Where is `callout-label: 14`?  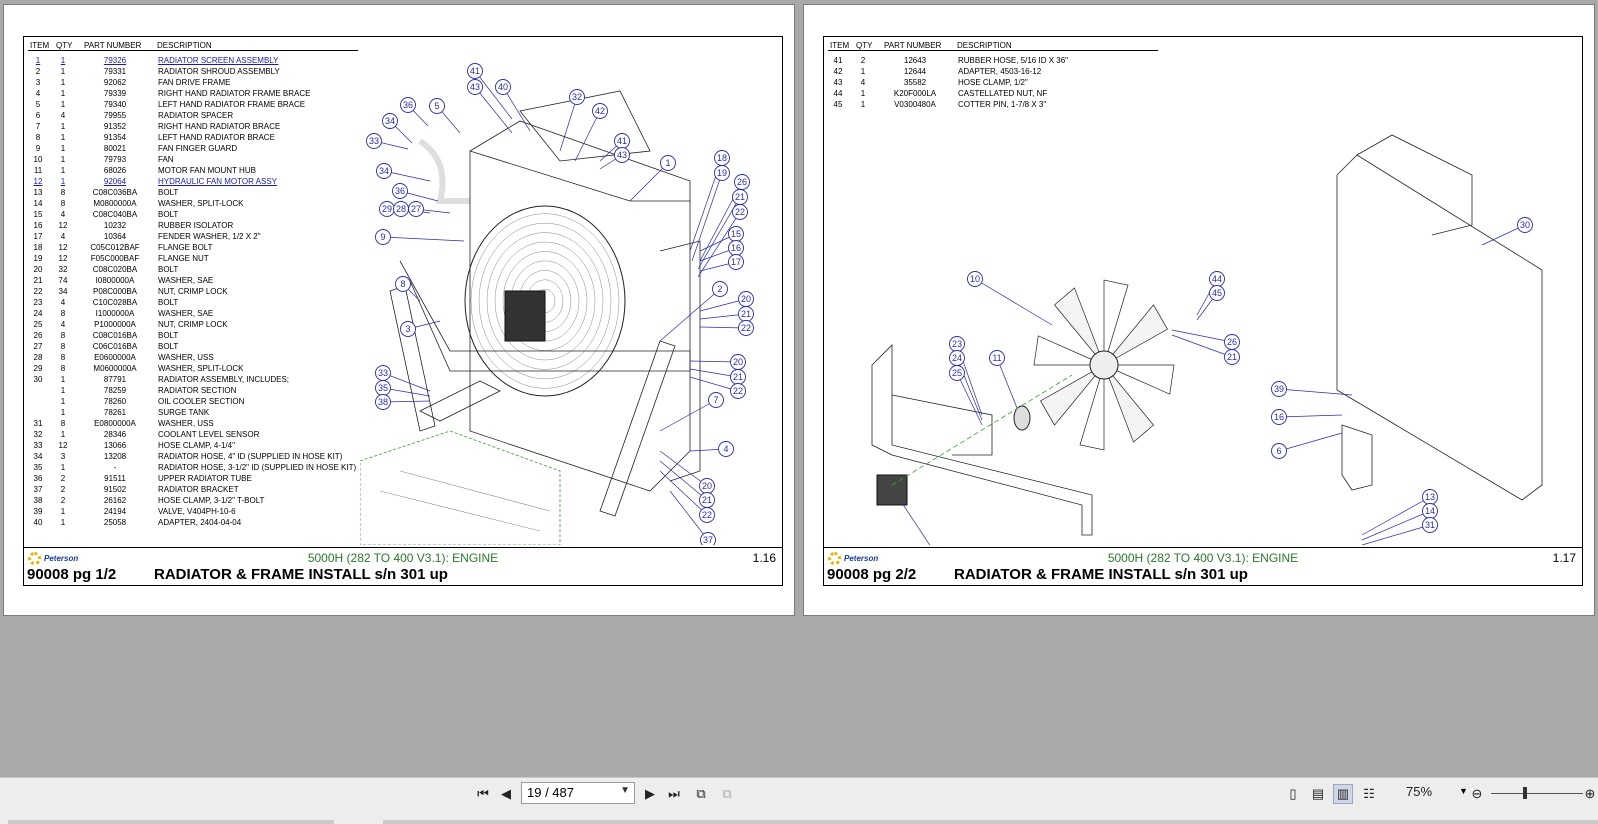 callout-label: 14 is located at coordinates (1430, 511).